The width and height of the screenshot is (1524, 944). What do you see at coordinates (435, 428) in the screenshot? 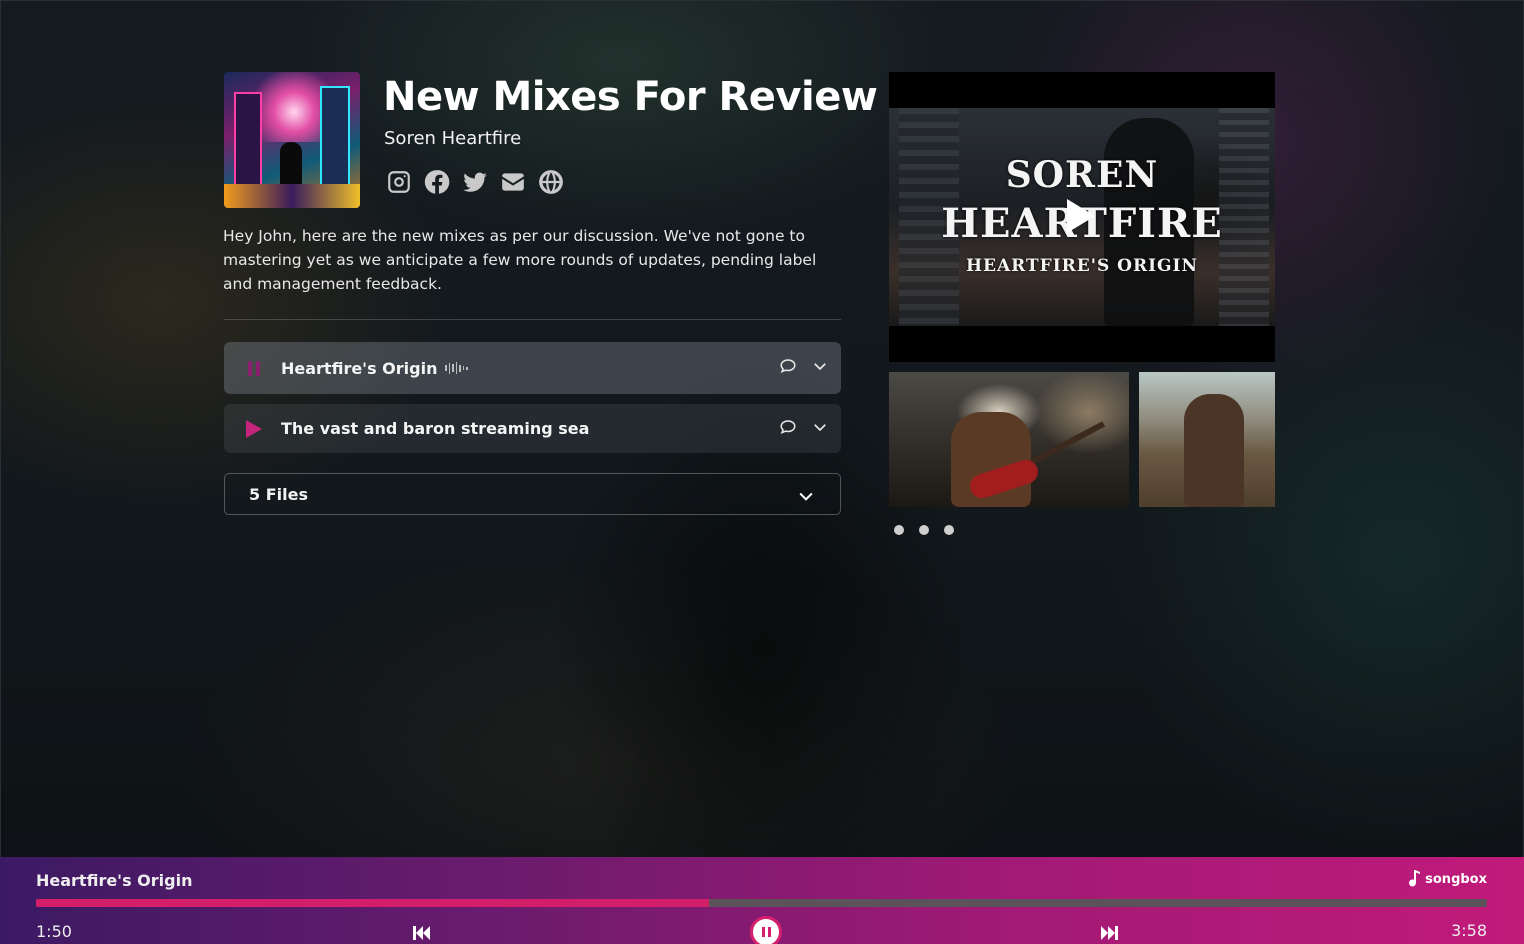
I see `track-name: The vast and baron streaming sea` at bounding box center [435, 428].